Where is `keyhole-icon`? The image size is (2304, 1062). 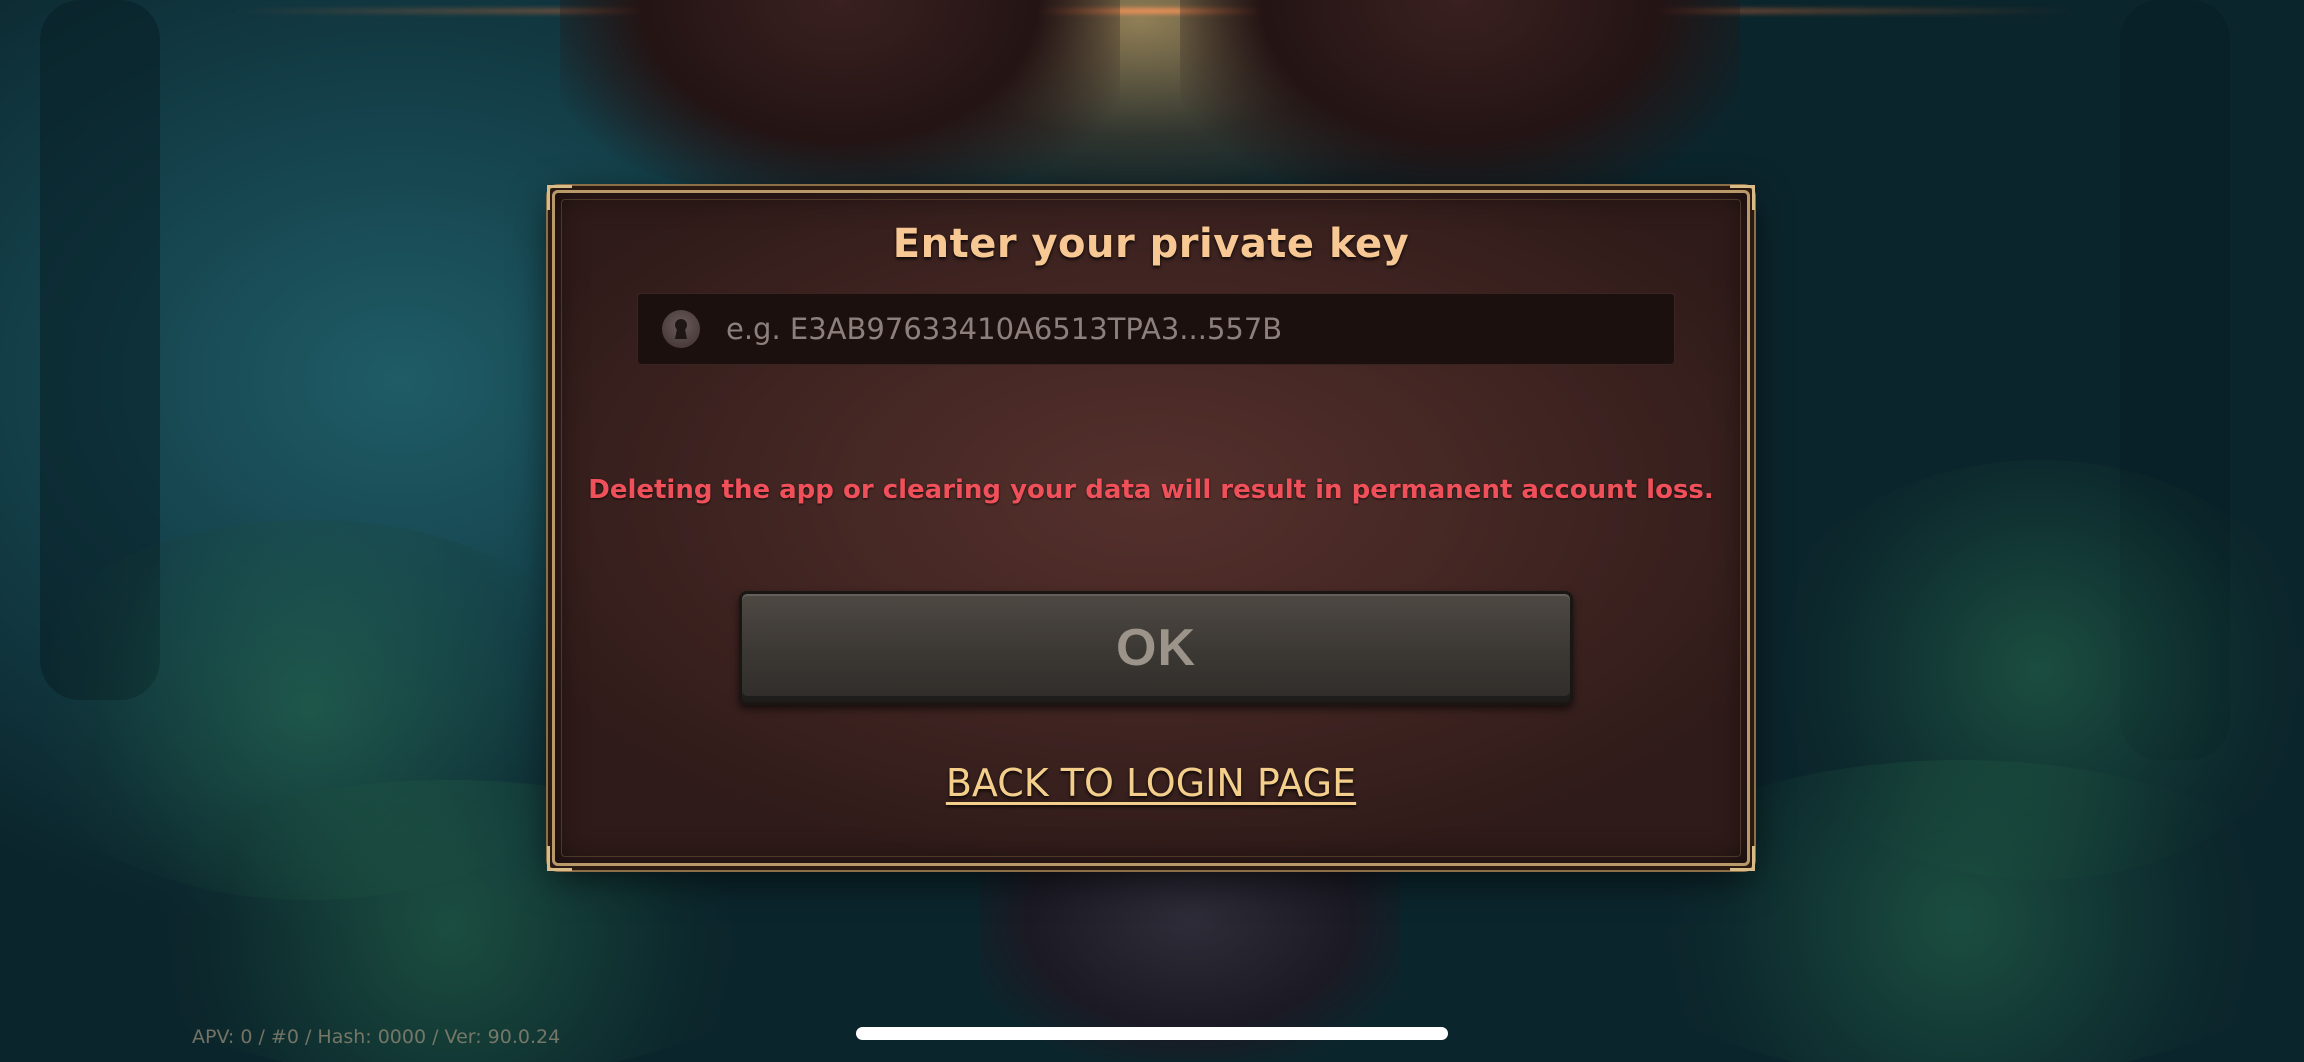 keyhole-icon is located at coordinates (681, 329).